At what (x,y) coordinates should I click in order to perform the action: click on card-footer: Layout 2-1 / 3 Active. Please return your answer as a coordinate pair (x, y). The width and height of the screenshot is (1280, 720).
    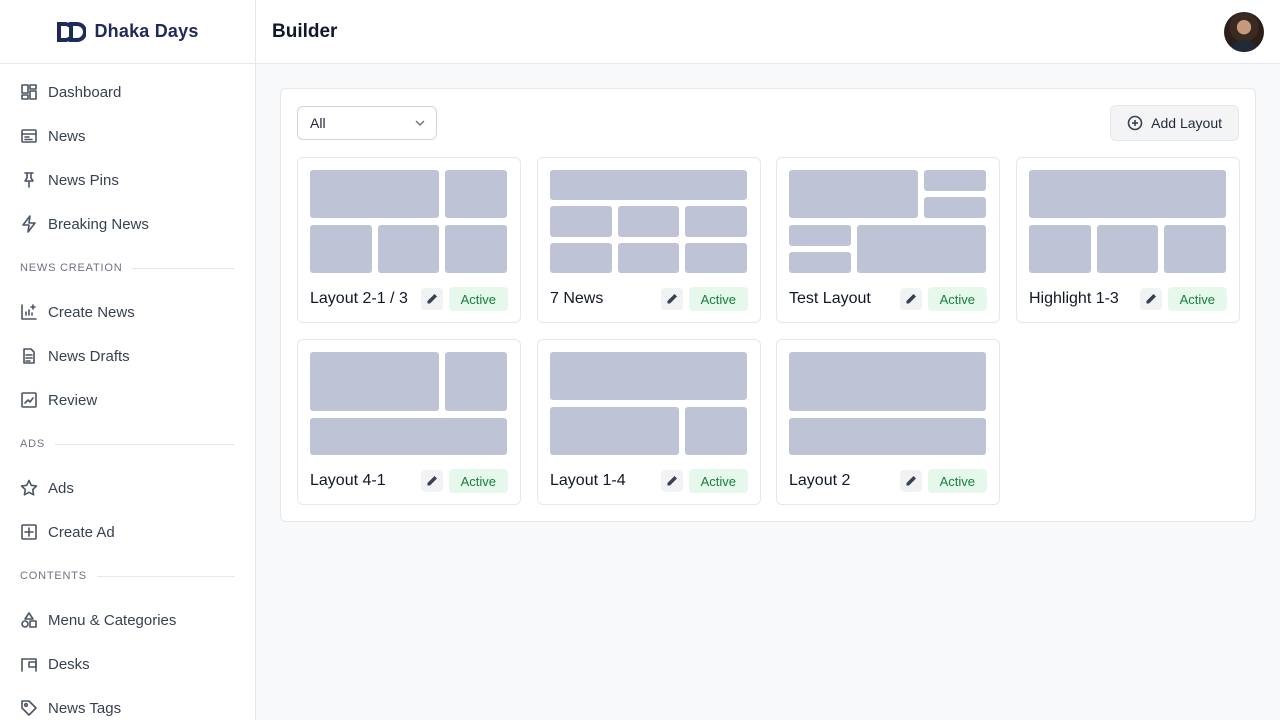
    Looking at the image, I should click on (409, 299).